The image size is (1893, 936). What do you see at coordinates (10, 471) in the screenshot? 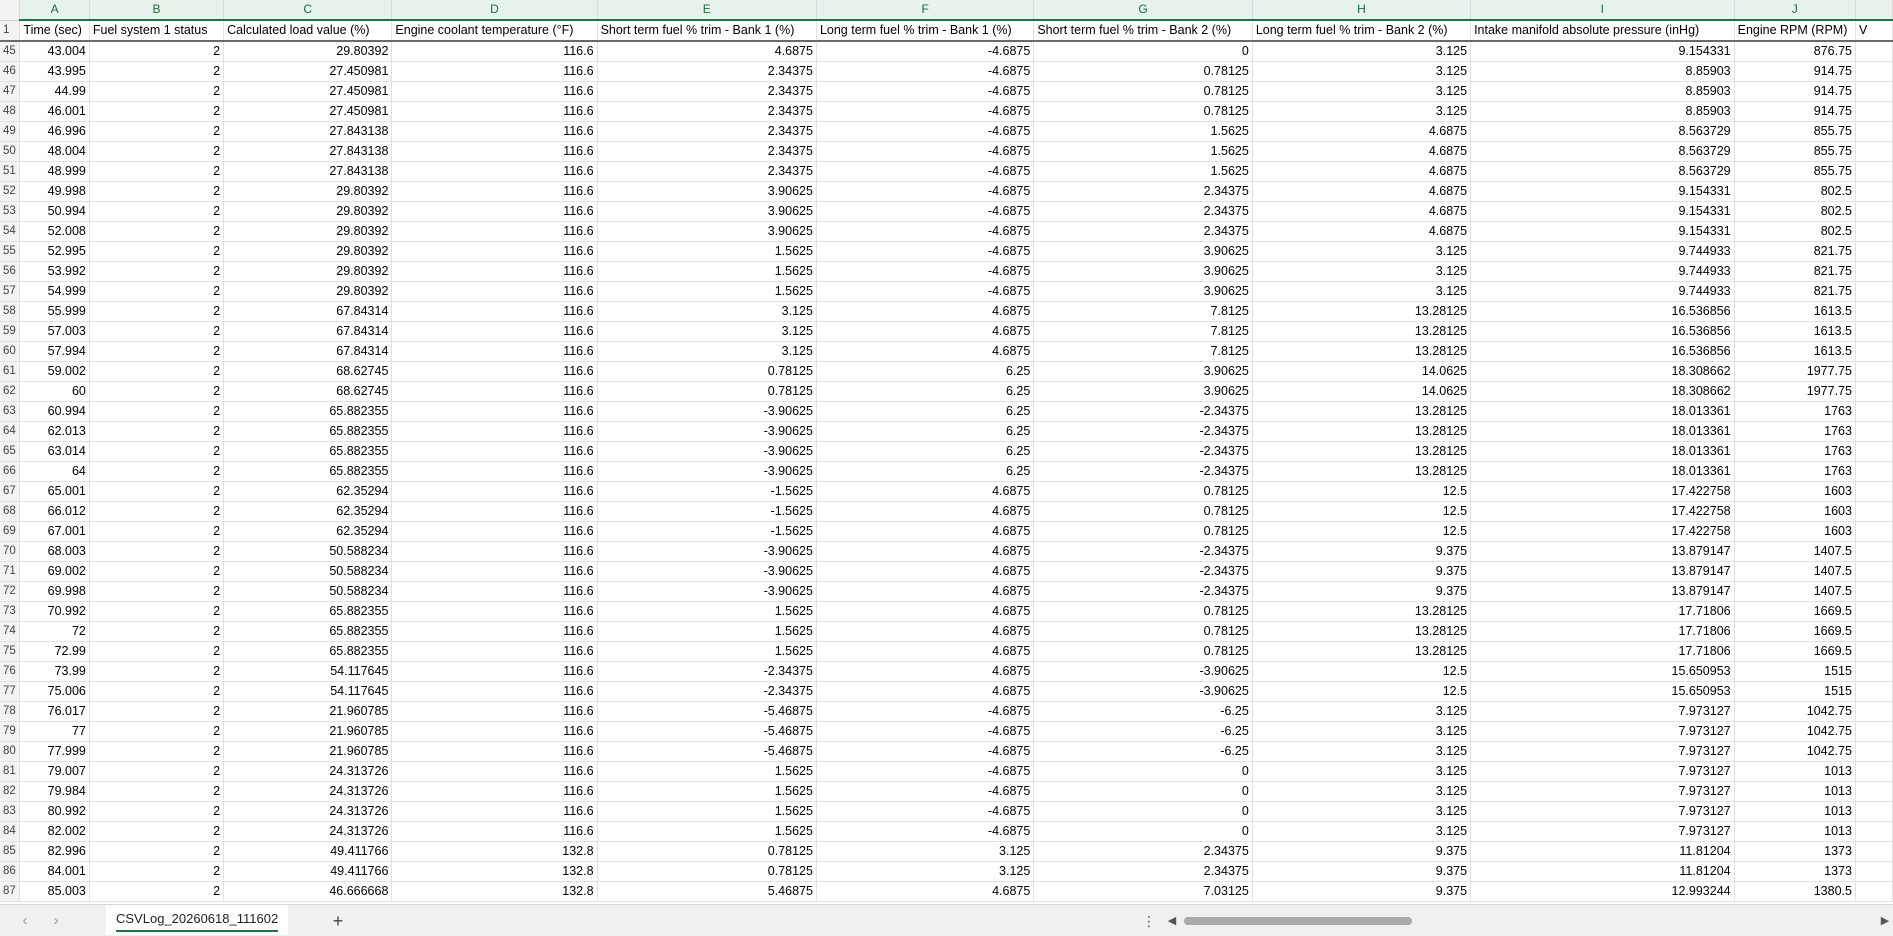
I see `row-number: 66` at bounding box center [10, 471].